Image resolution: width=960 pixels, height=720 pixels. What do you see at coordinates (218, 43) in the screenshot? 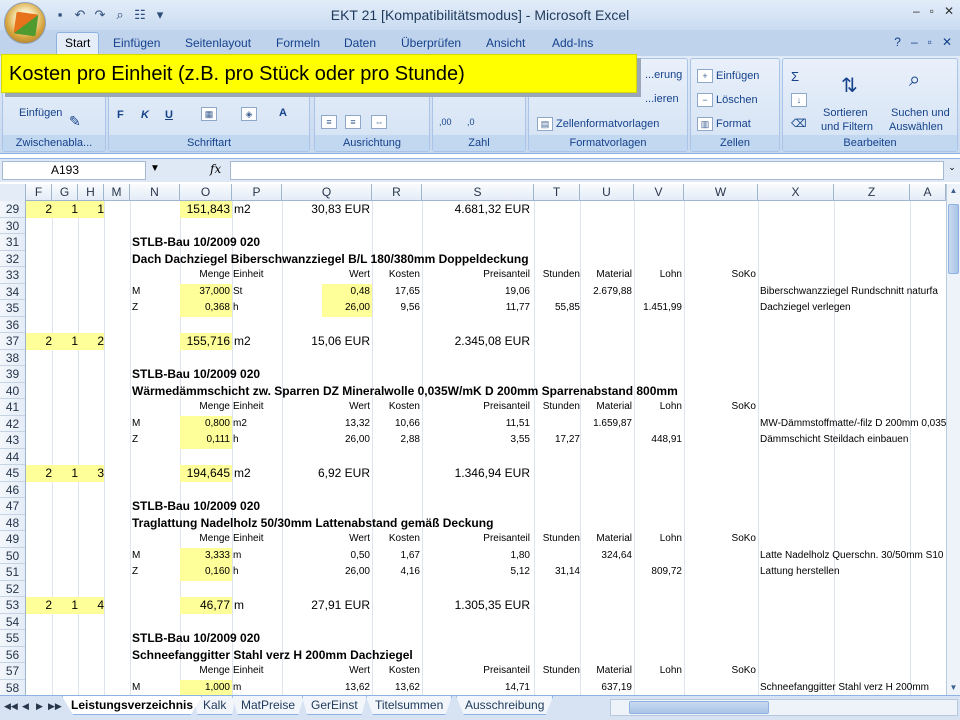
I see `tab-seitenlayout: Seitenlayout` at bounding box center [218, 43].